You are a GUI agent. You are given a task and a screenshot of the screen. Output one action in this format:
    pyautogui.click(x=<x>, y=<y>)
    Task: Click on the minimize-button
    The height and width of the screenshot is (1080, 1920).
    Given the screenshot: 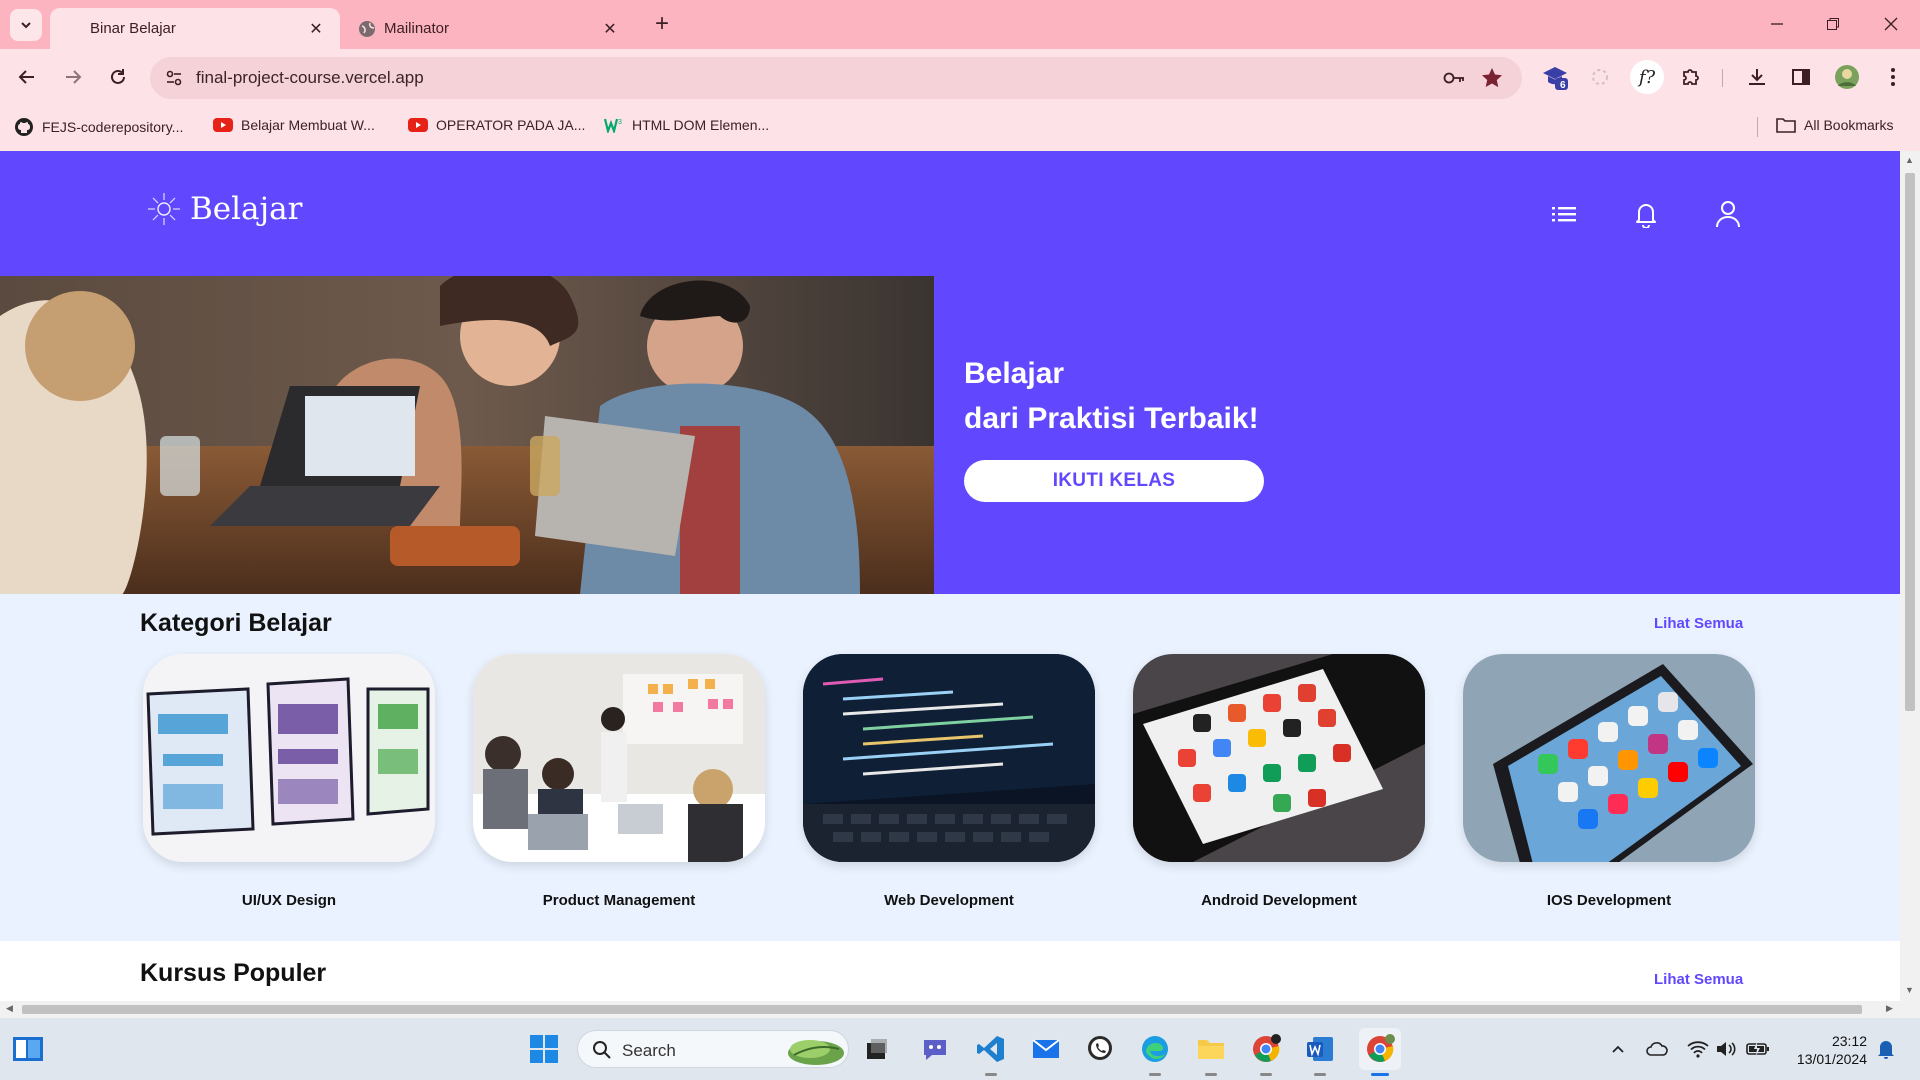 What is the action you would take?
    pyautogui.click(x=1777, y=24)
    